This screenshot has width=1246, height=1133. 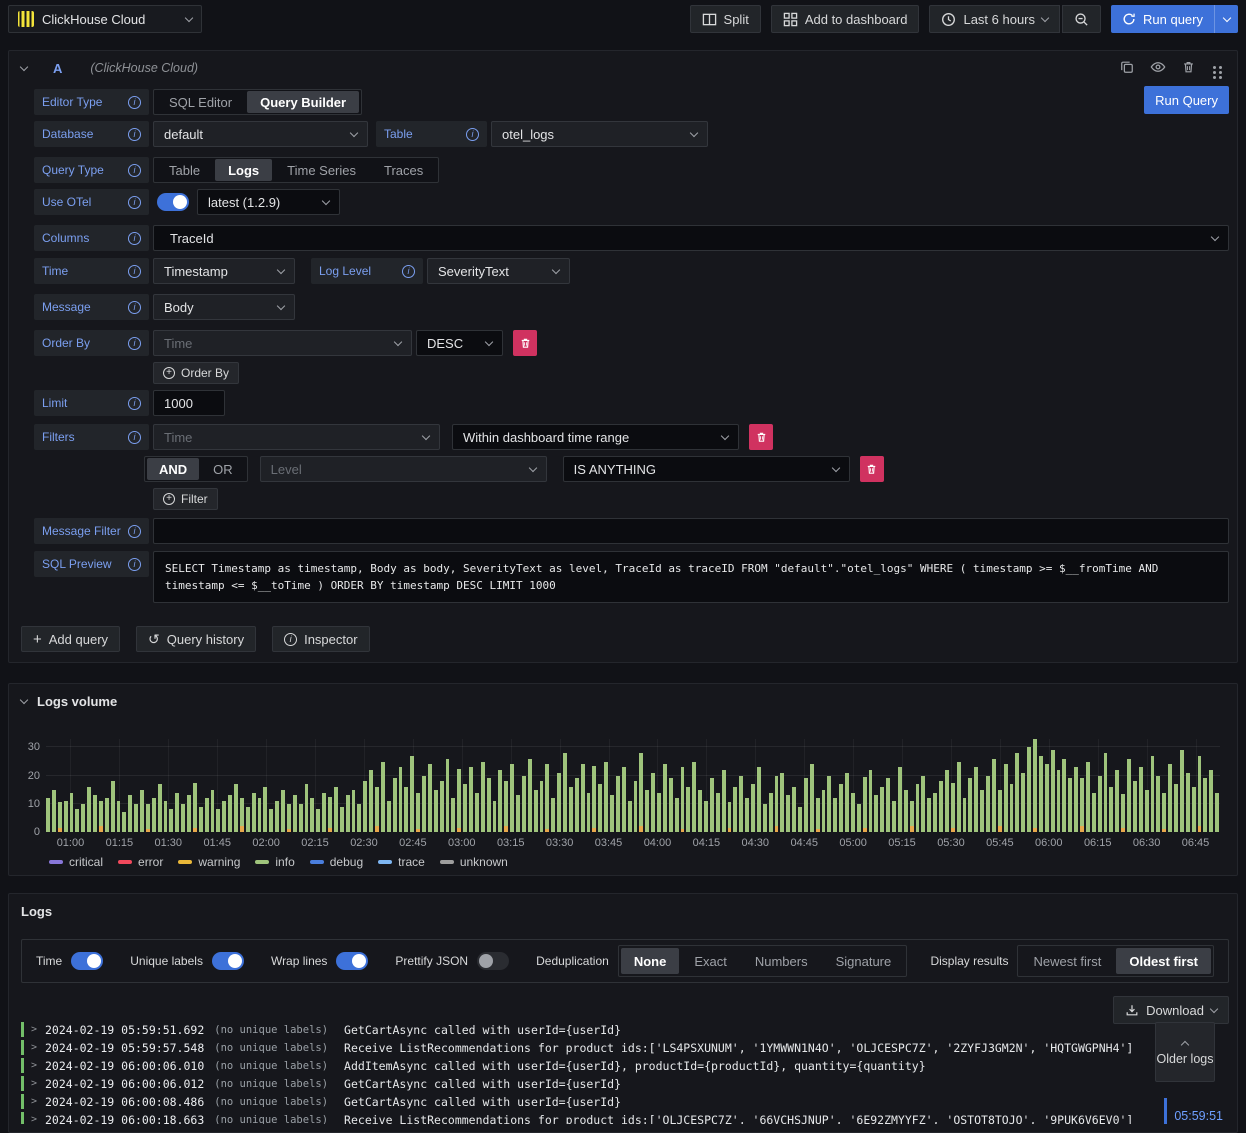 What do you see at coordinates (185, 499) in the screenshot?
I see `add-filter-button: Filter` at bounding box center [185, 499].